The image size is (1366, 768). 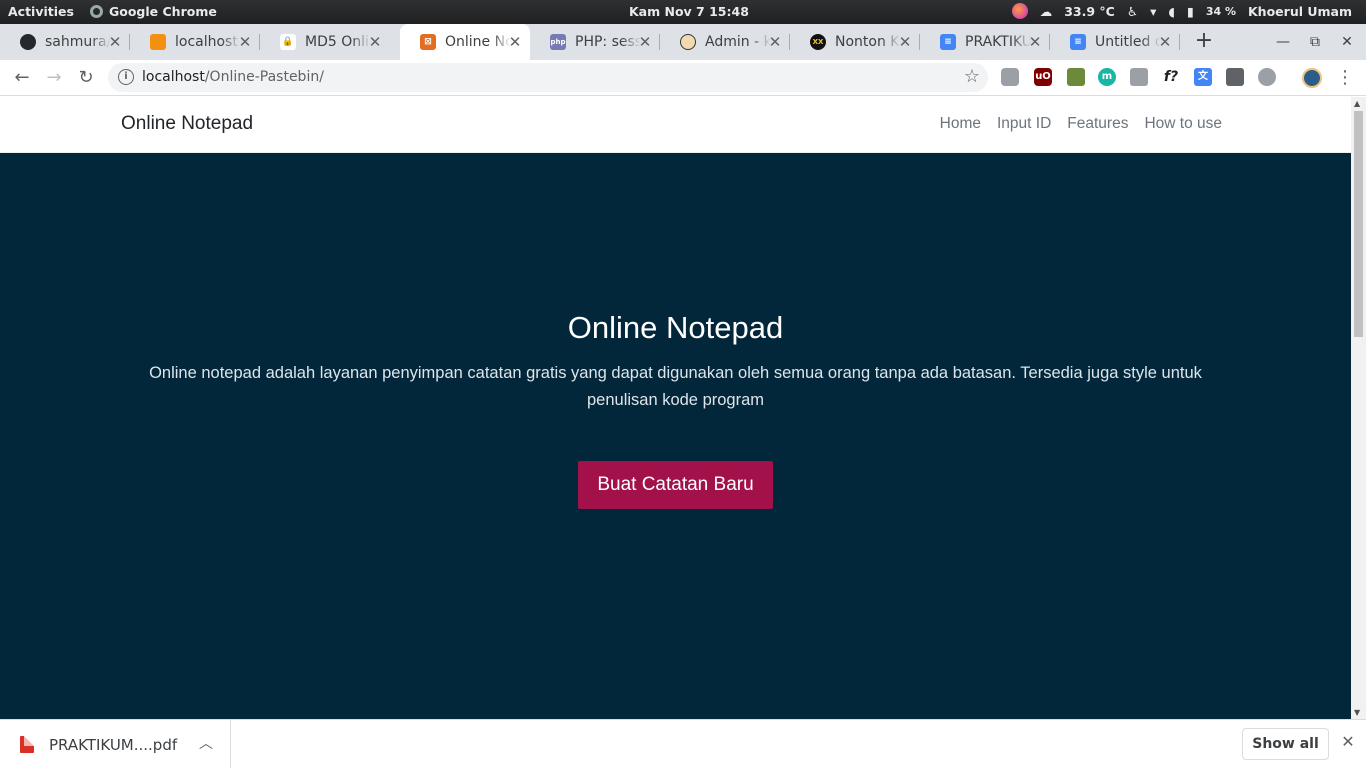 What do you see at coordinates (1076, 77) in the screenshot?
I see `eyedropper-extension-icon` at bounding box center [1076, 77].